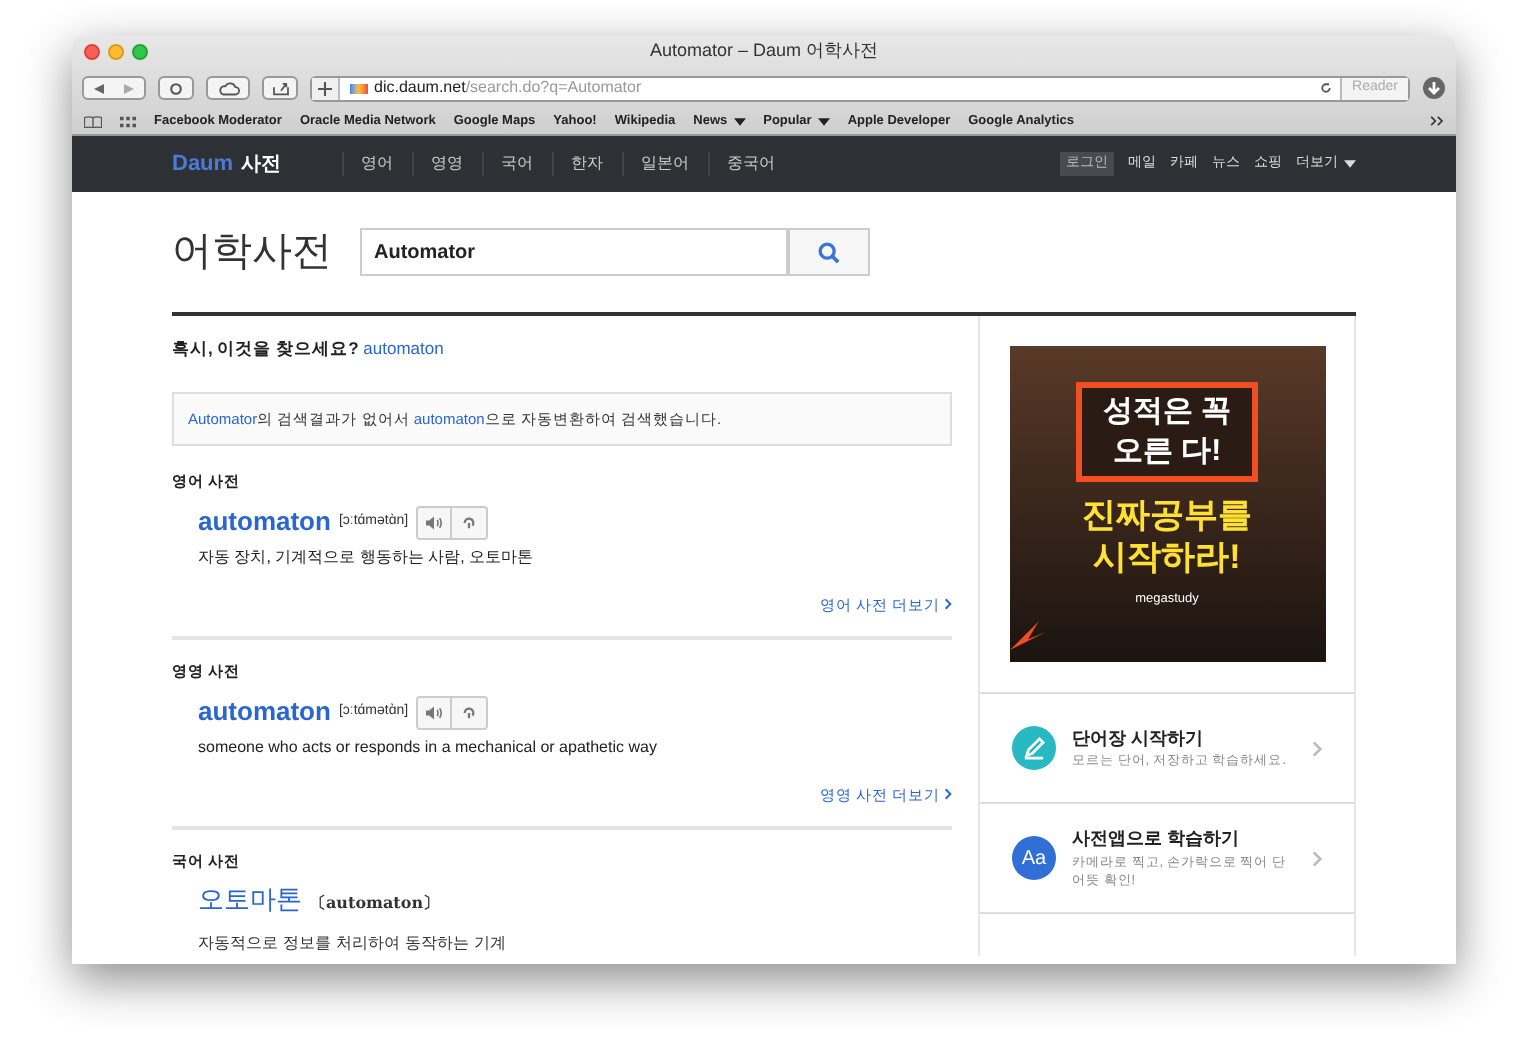 The height and width of the screenshot is (1064, 1528). Describe the element at coordinates (446, 164) in the screenshot. I see `nav-tab: 영영` at that location.